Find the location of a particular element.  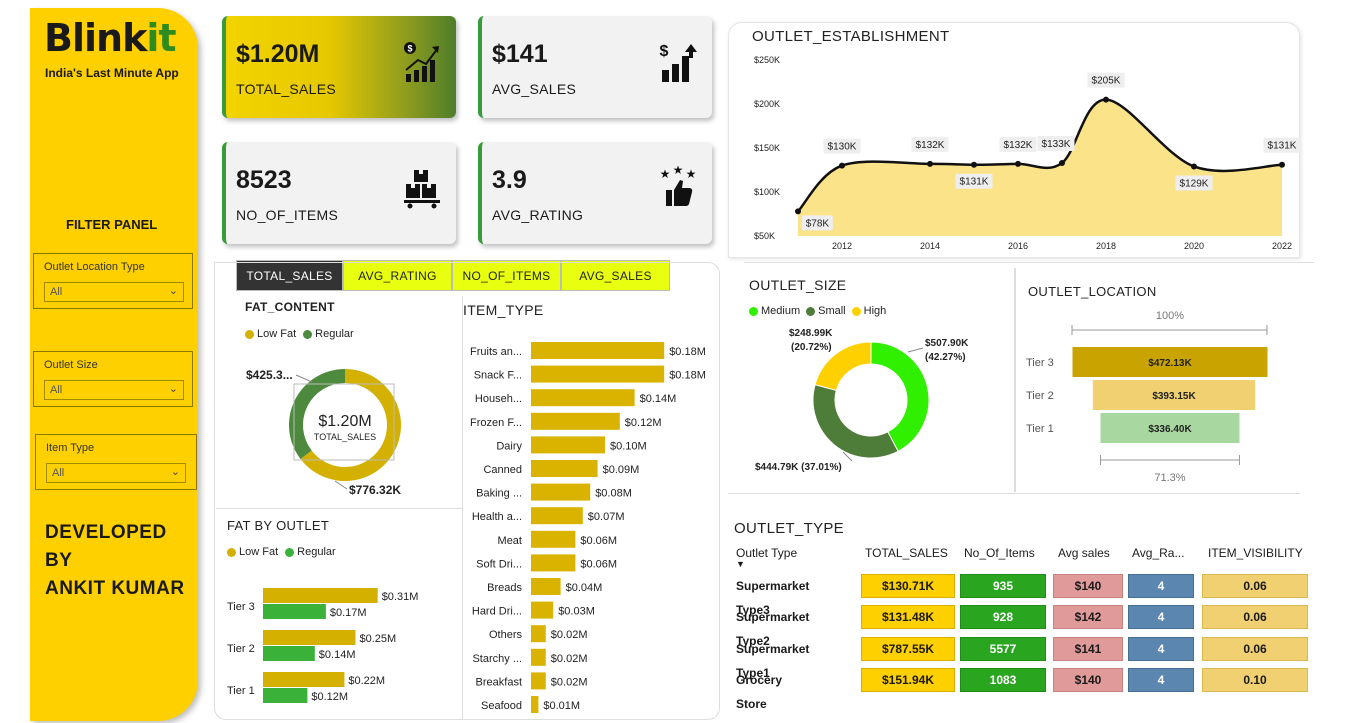

cell-item-visibility: 0.06 is located at coordinates (1255, 617).